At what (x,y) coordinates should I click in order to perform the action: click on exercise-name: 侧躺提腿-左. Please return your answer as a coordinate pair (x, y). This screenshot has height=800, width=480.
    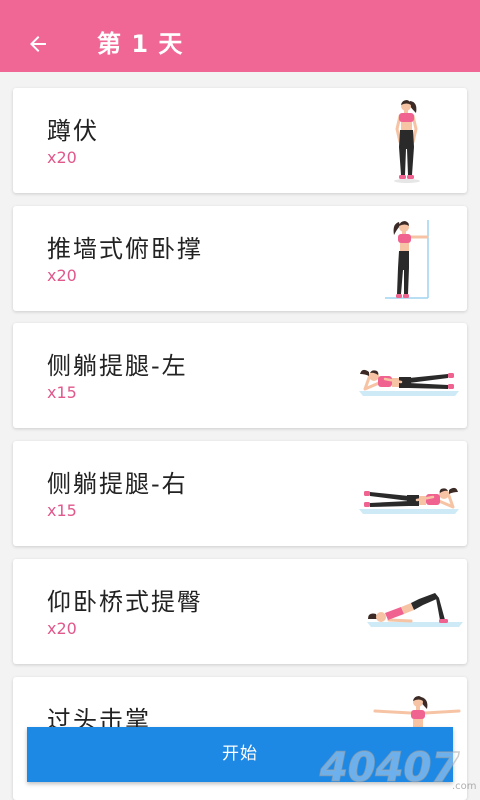
    Looking at the image, I should click on (117, 366).